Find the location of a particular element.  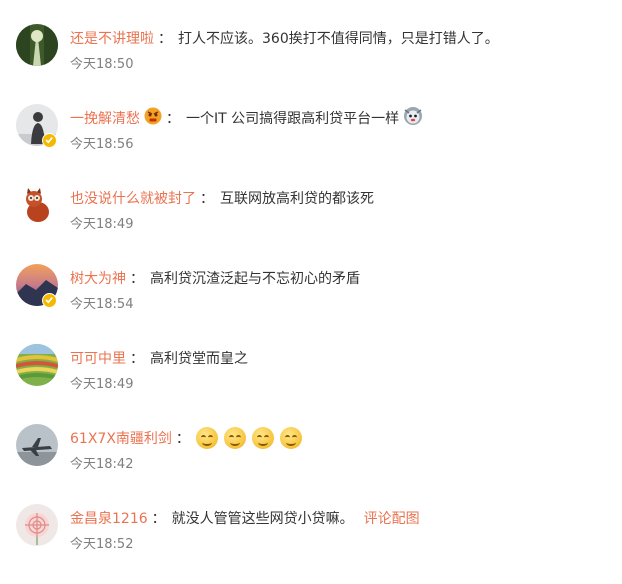

comment-text: 就没人管管这些网贷小贷嘛。 is located at coordinates (262, 519).